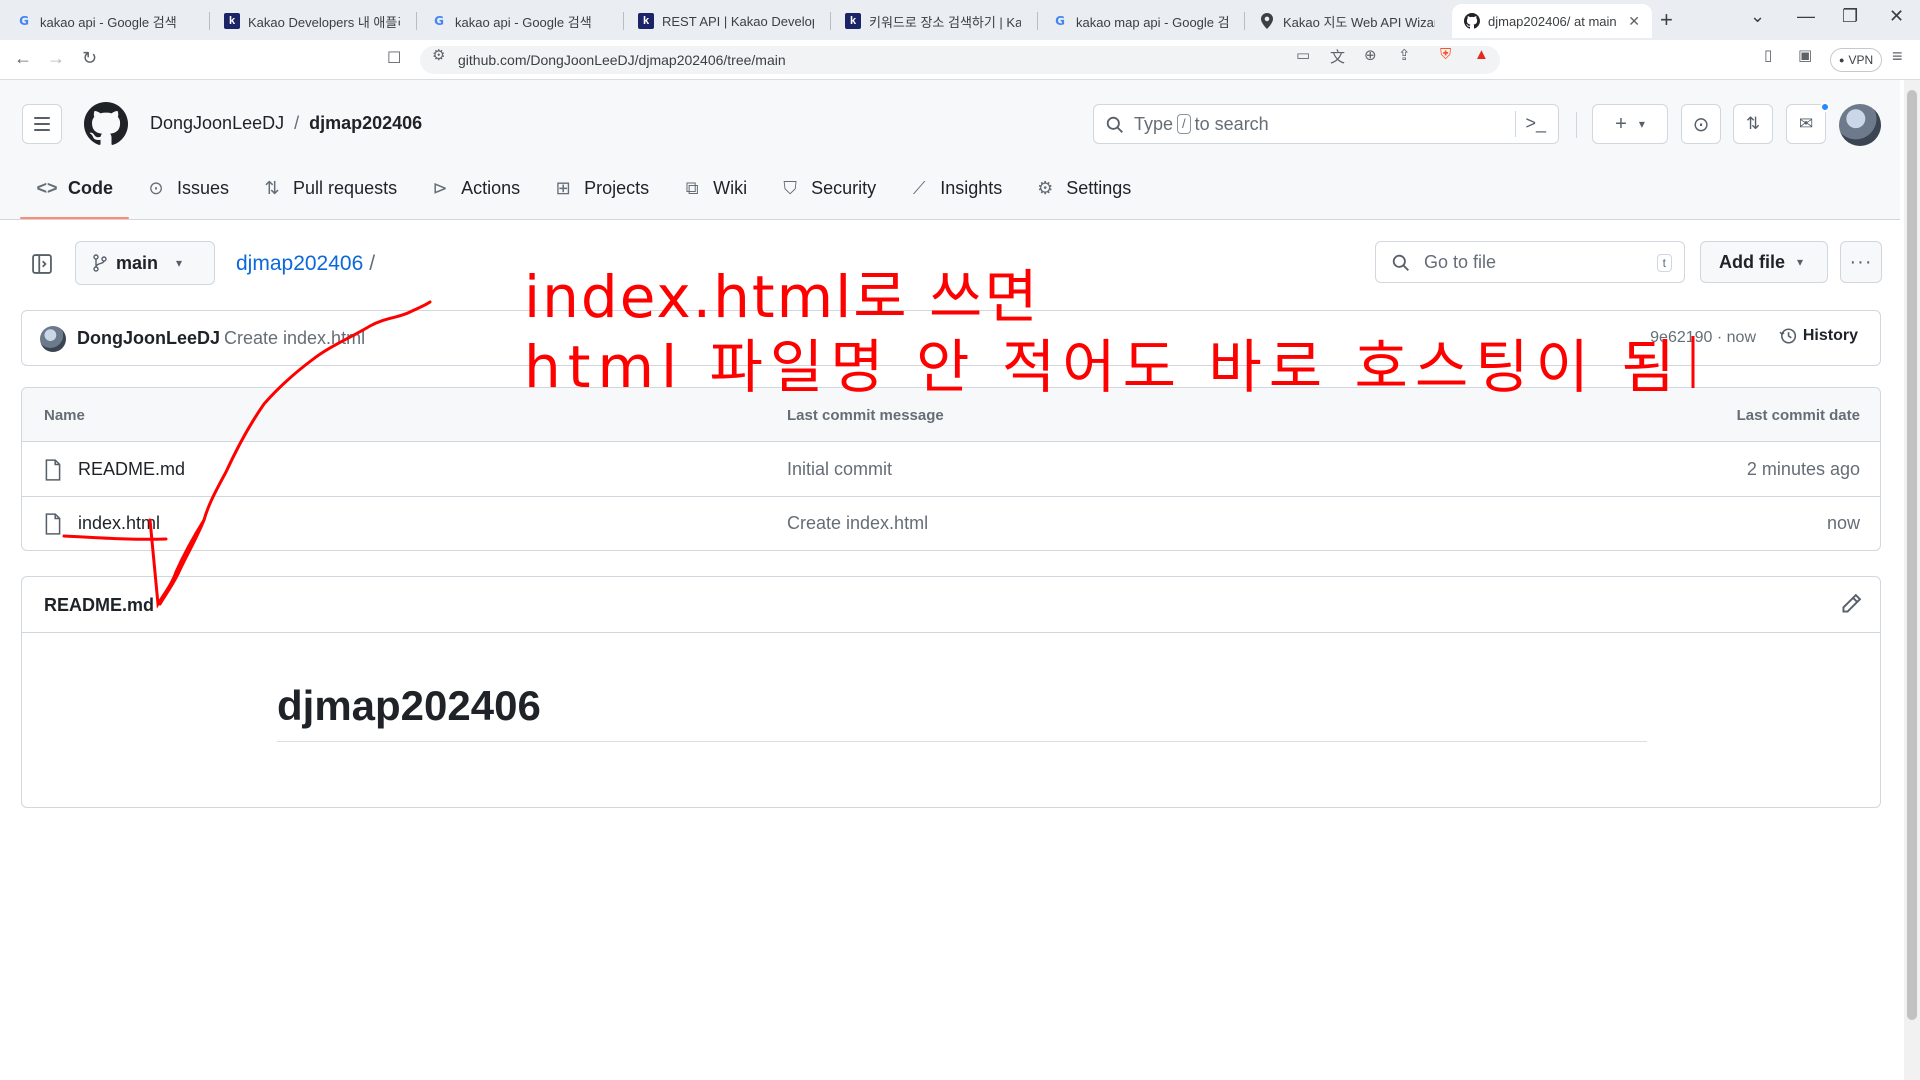  Describe the element at coordinates (409, 705) in the screenshot. I see `readme-heading: djmap202406` at that location.